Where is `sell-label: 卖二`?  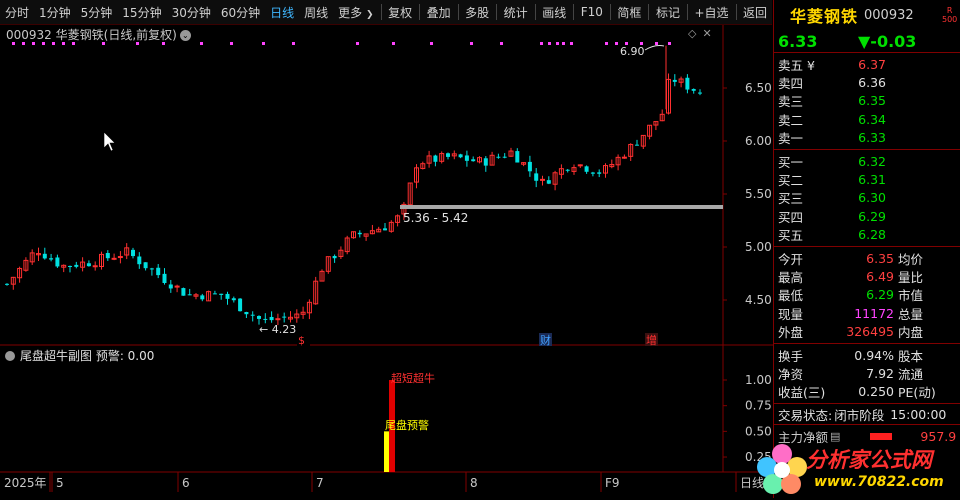 sell-label: 卖二 is located at coordinates (791, 120).